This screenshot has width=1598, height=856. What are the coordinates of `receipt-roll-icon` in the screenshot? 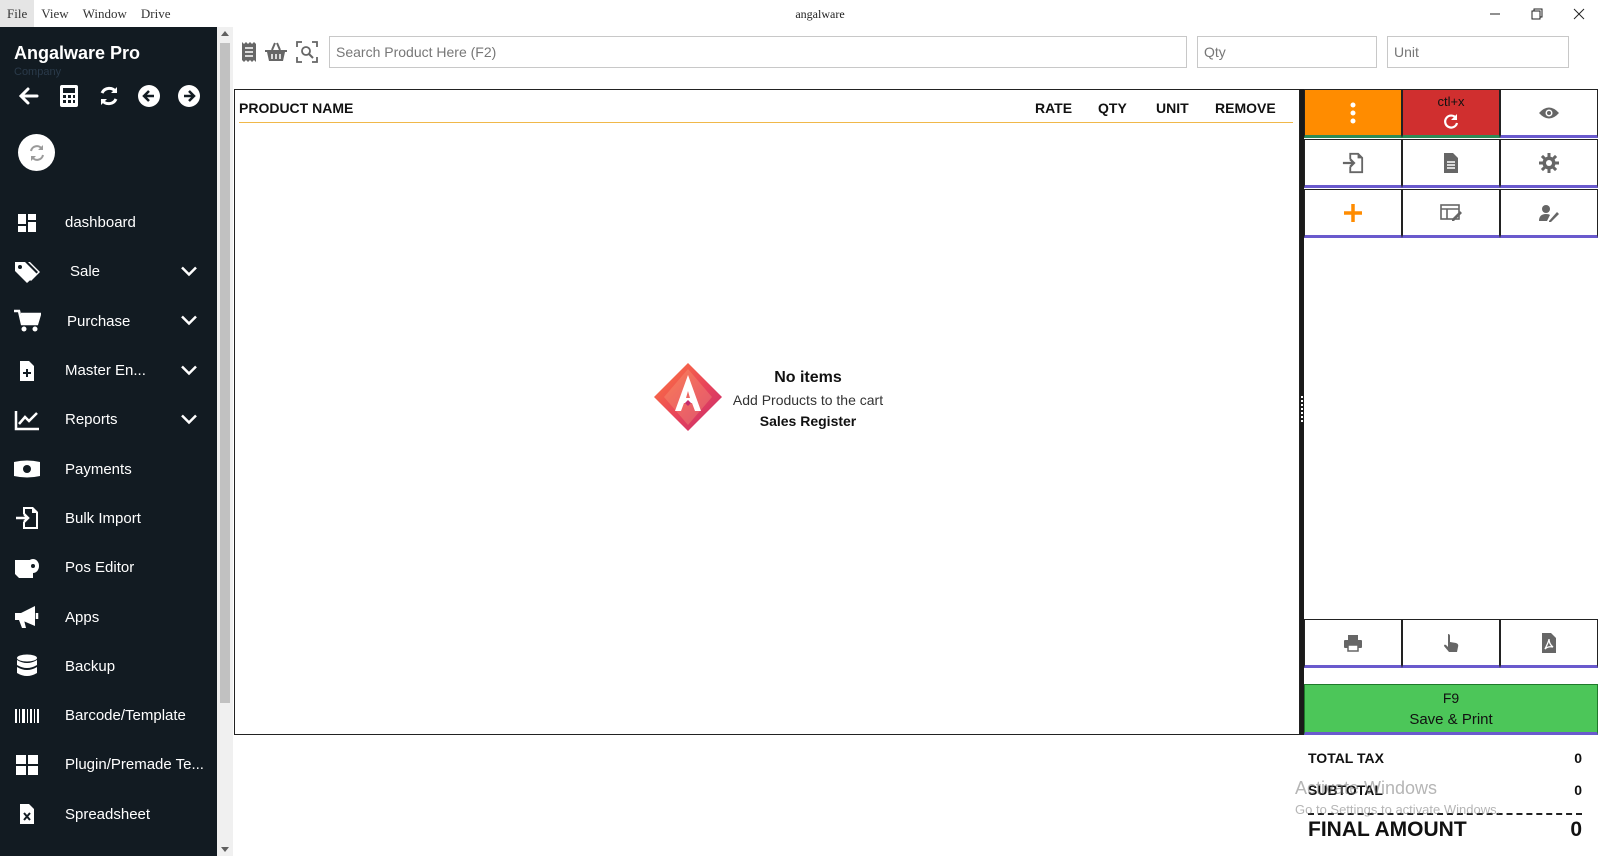 It's located at (27, 568).